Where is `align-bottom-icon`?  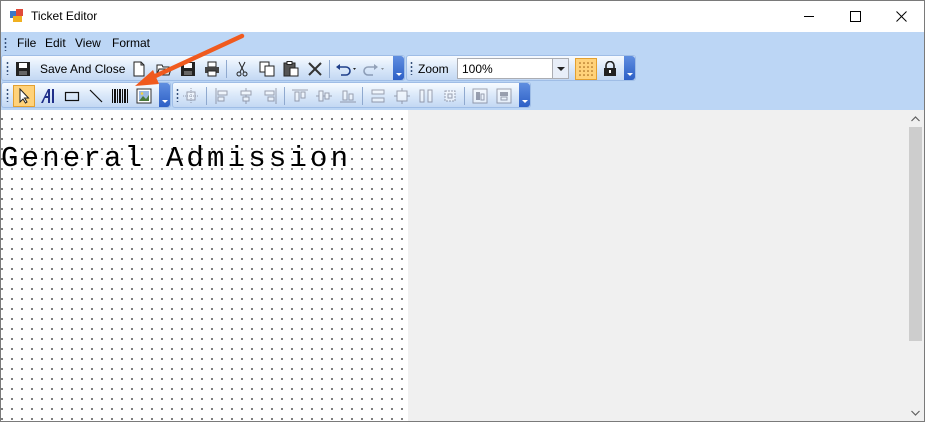 align-bottom-icon is located at coordinates (348, 96).